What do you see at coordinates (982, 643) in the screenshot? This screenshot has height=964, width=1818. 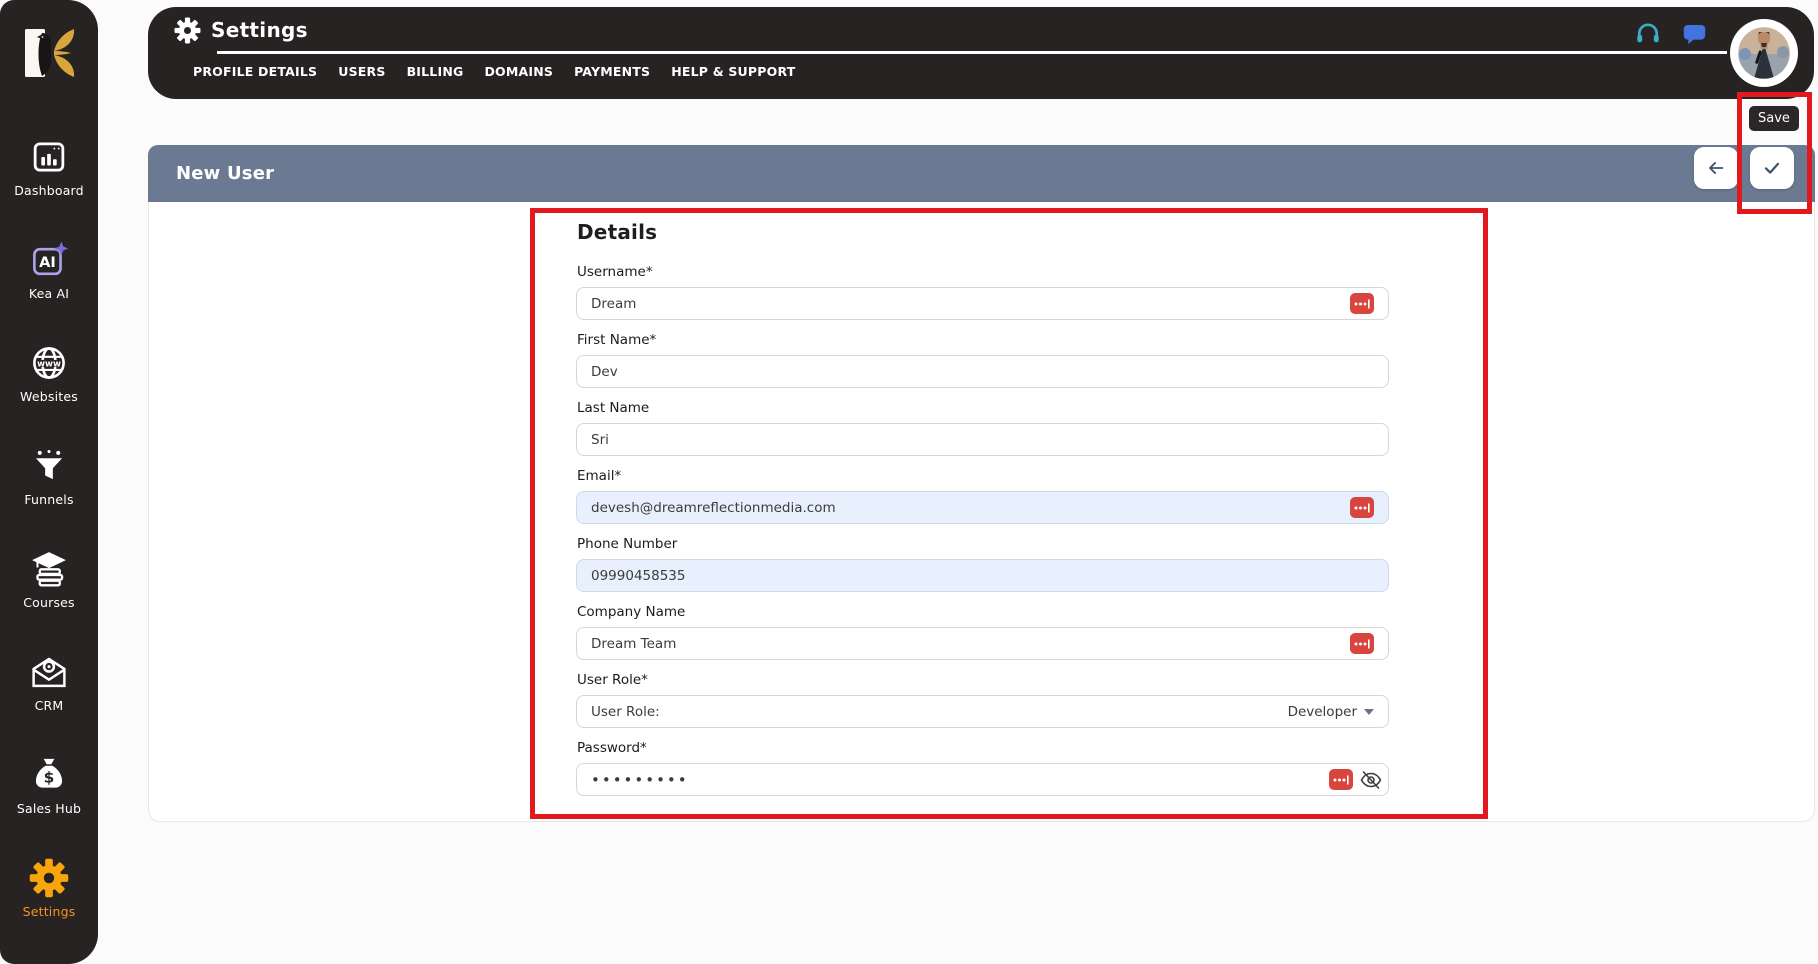 I see `company-input: Dream Team` at bounding box center [982, 643].